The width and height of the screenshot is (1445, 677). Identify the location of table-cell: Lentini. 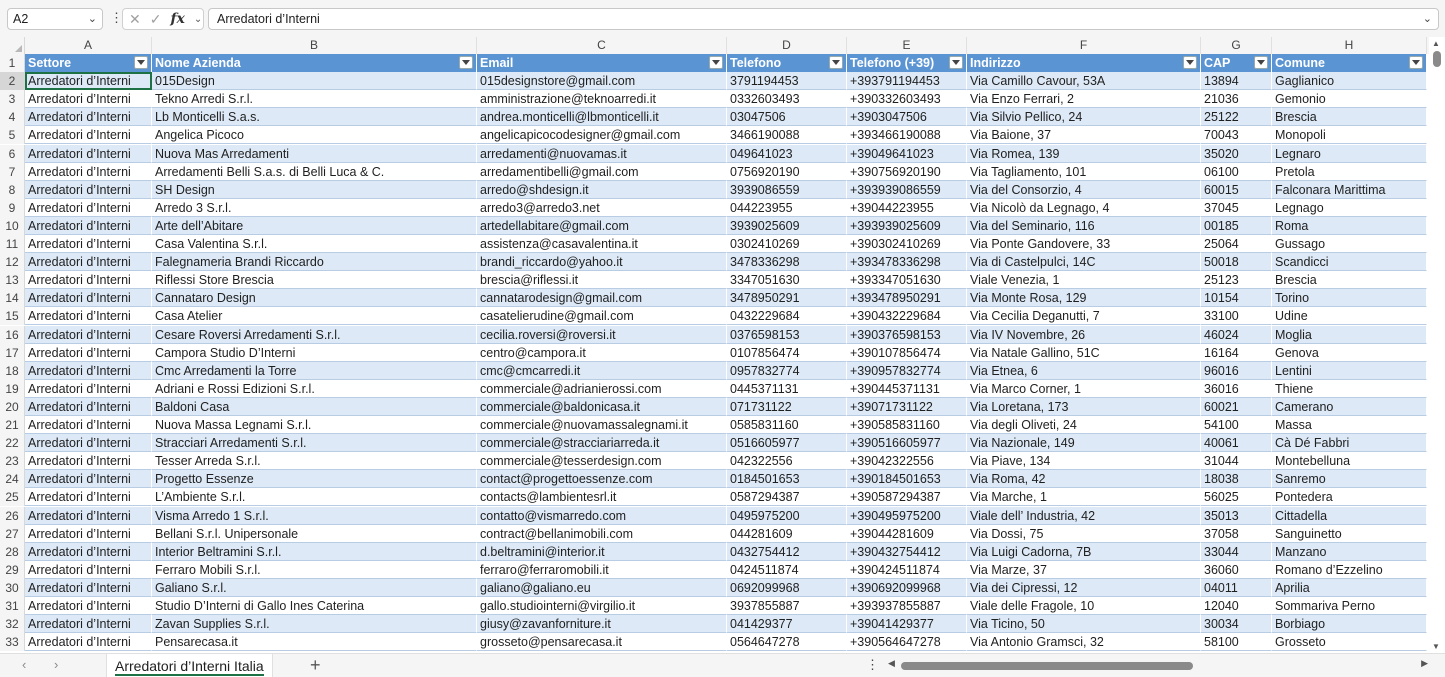
(1349, 370).